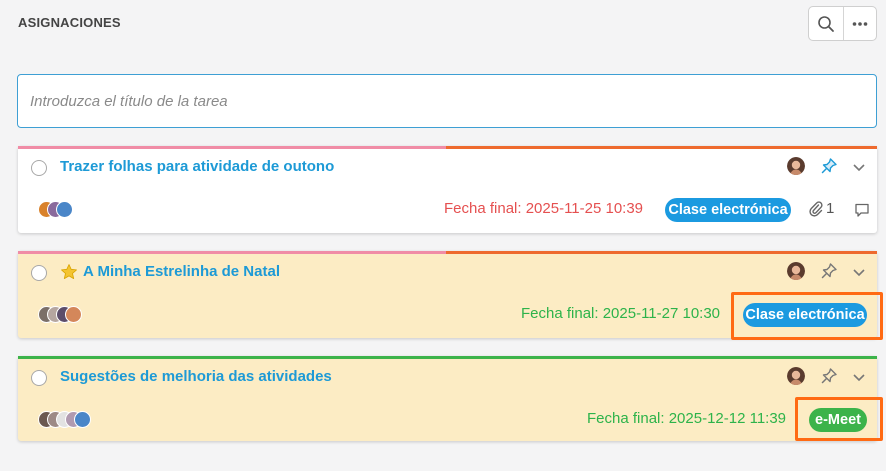  Describe the element at coordinates (621, 313) in the screenshot. I see `due-date: Fecha final: 2025-11-27 10:30` at that location.